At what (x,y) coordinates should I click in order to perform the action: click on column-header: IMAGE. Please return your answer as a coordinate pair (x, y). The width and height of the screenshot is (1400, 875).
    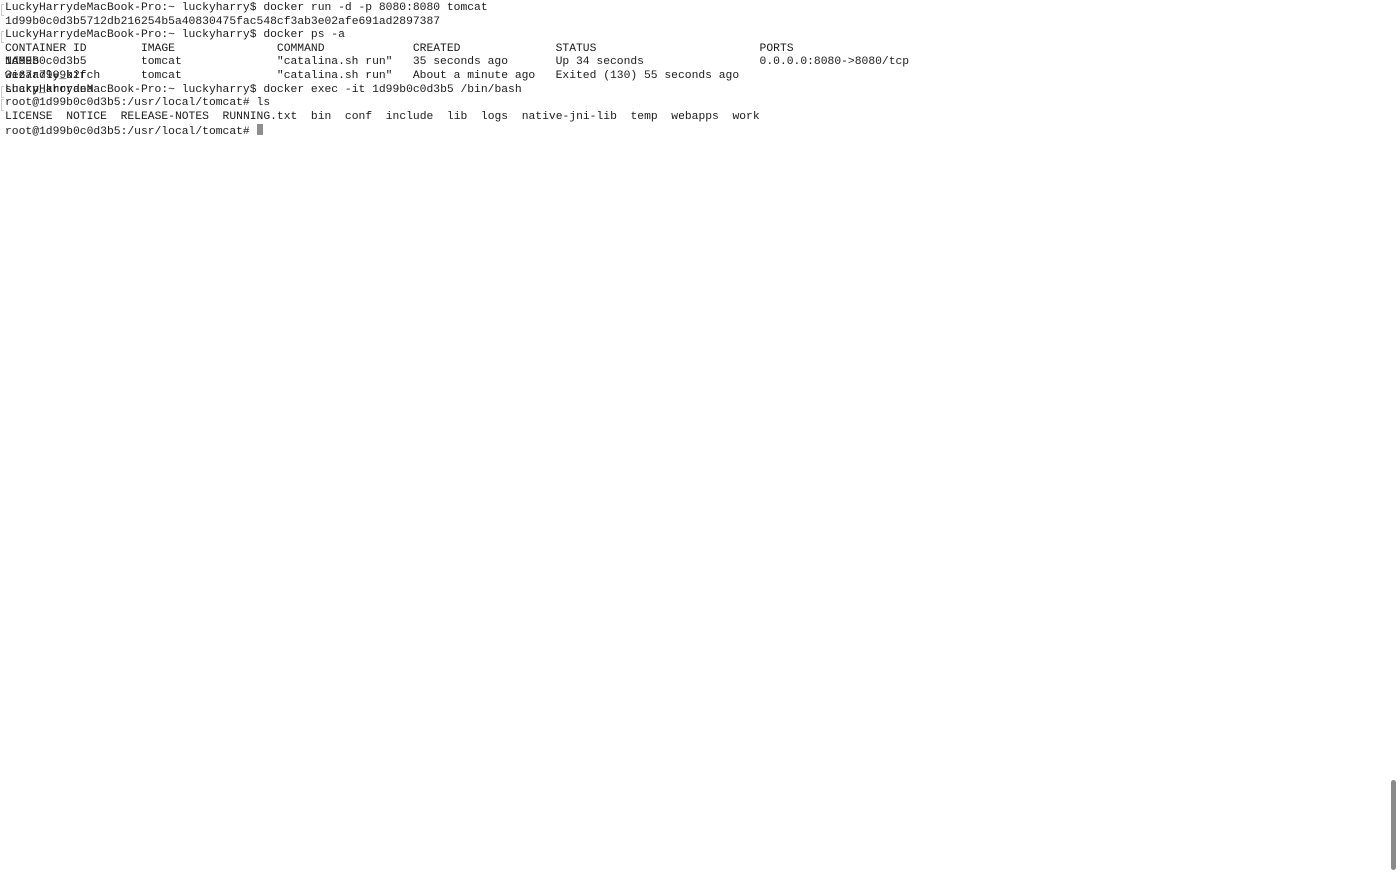
    Looking at the image, I should click on (157, 48).